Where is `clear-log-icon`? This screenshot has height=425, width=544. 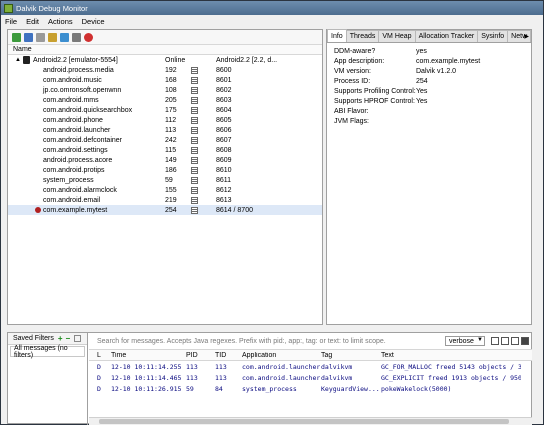 clear-log-icon is located at coordinates (505, 341).